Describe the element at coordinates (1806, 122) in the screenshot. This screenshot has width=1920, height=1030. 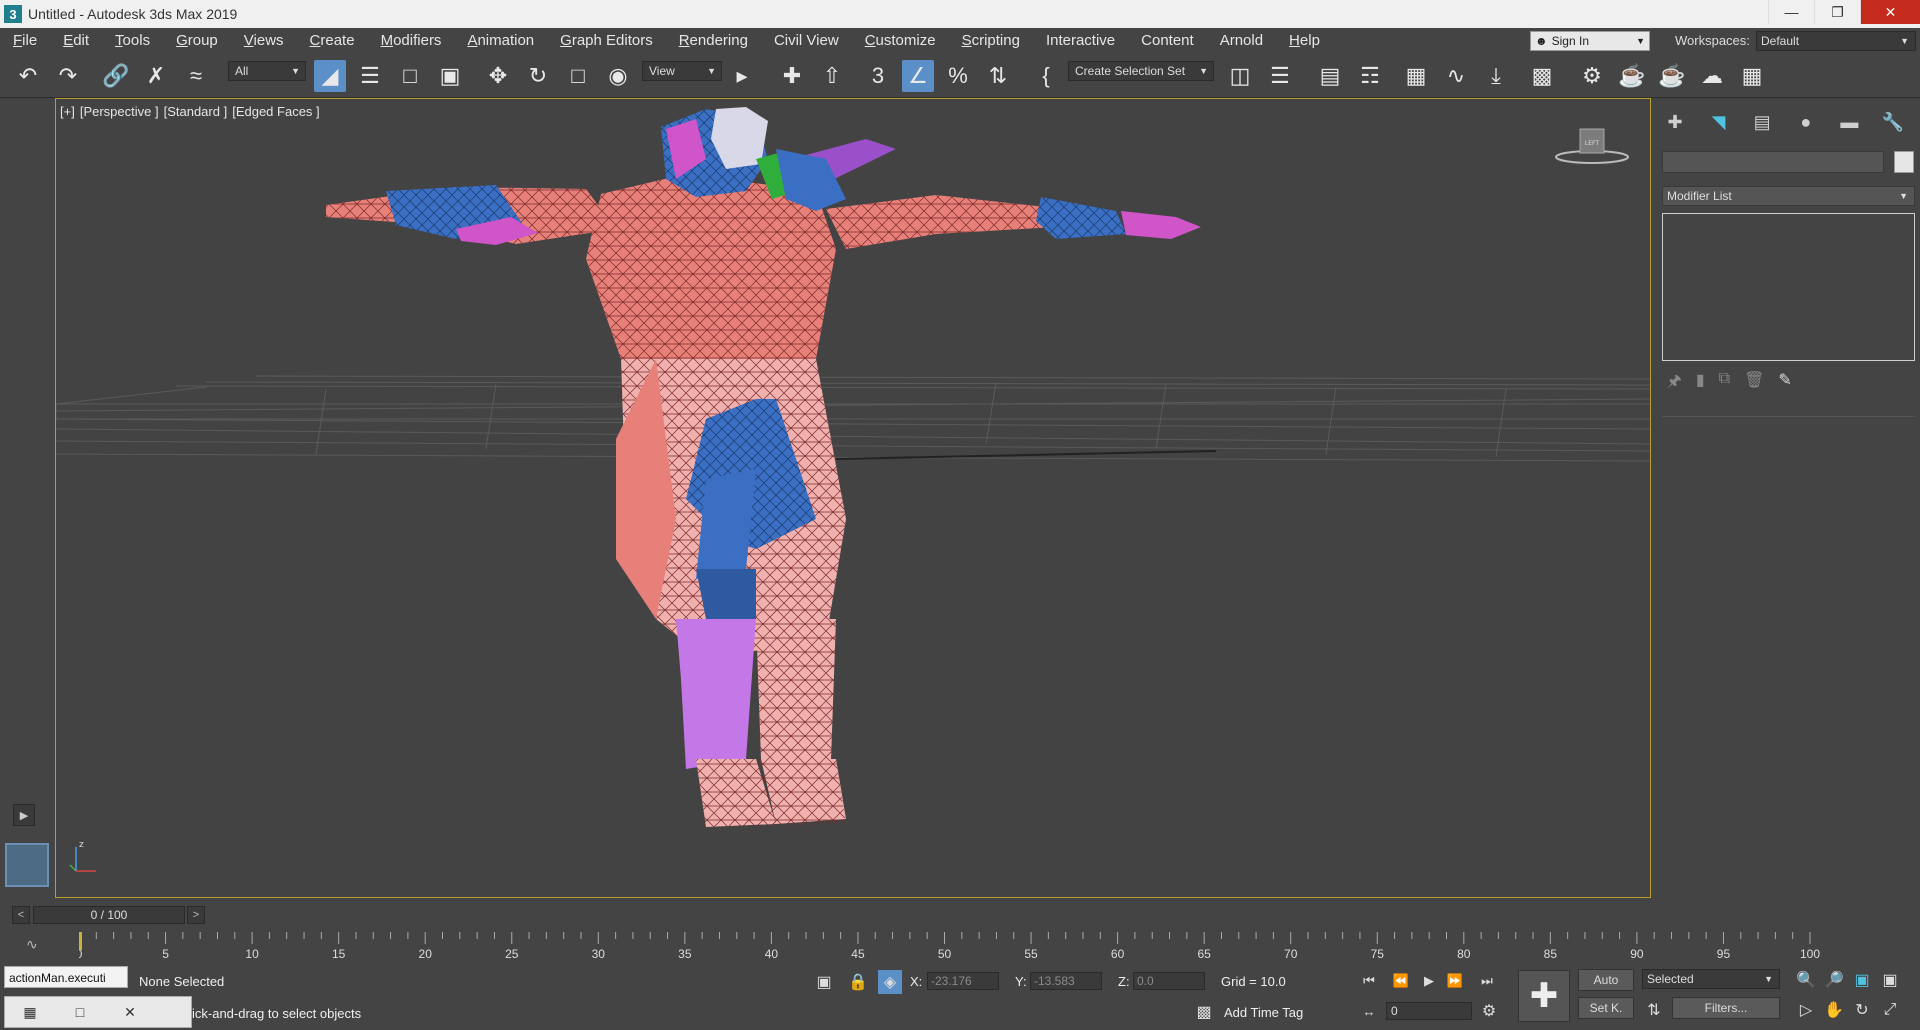
I see `motion-icon: ●` at that location.